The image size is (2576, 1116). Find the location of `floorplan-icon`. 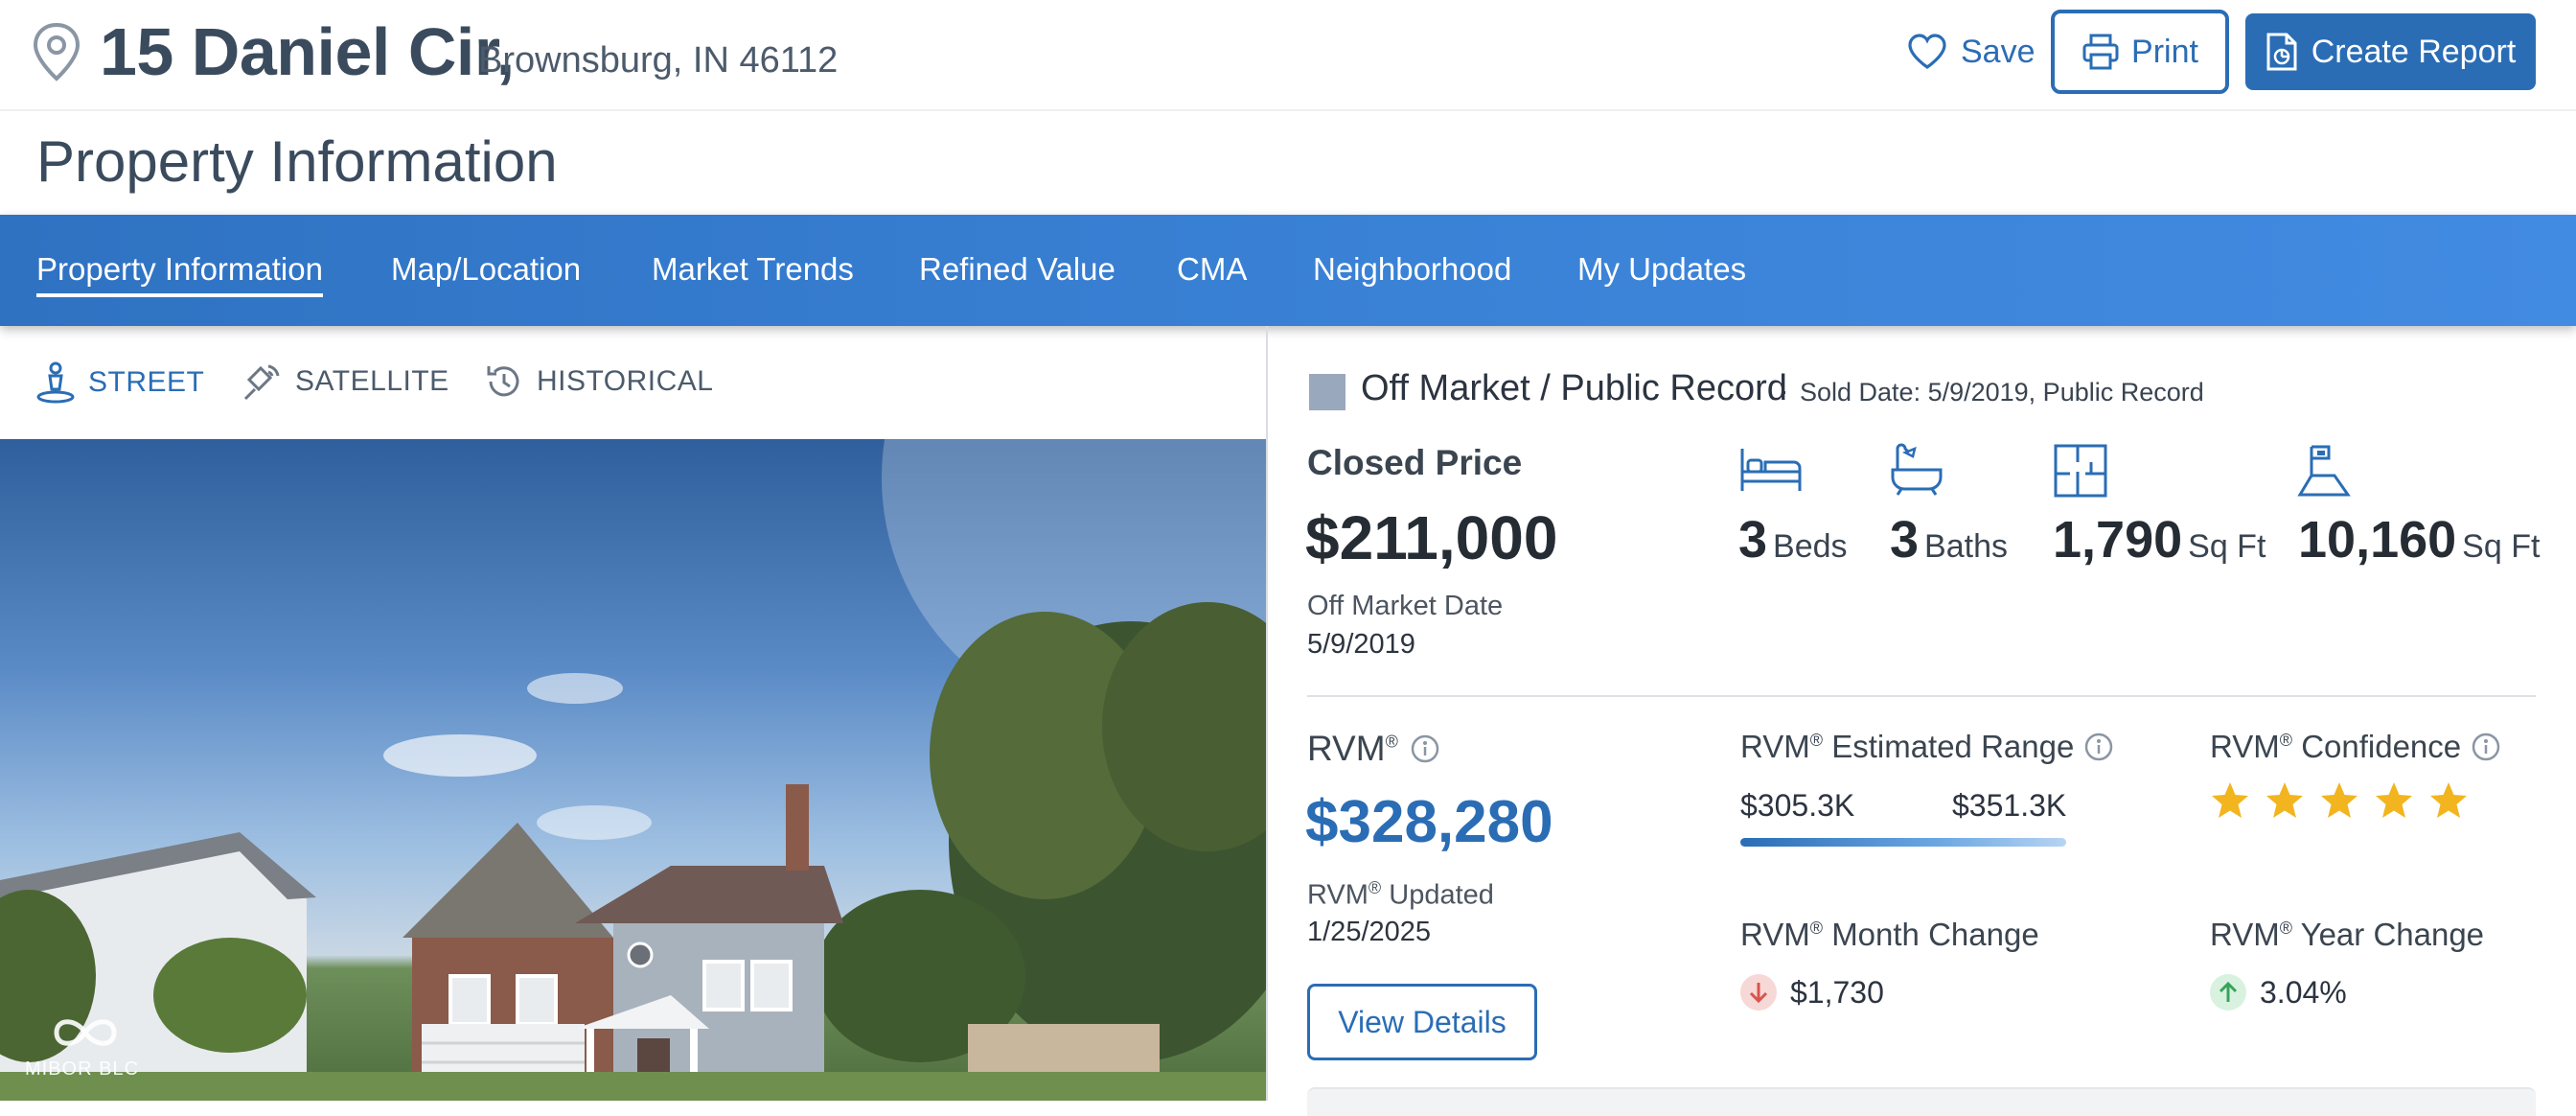

floorplan-icon is located at coordinates (2080, 471).